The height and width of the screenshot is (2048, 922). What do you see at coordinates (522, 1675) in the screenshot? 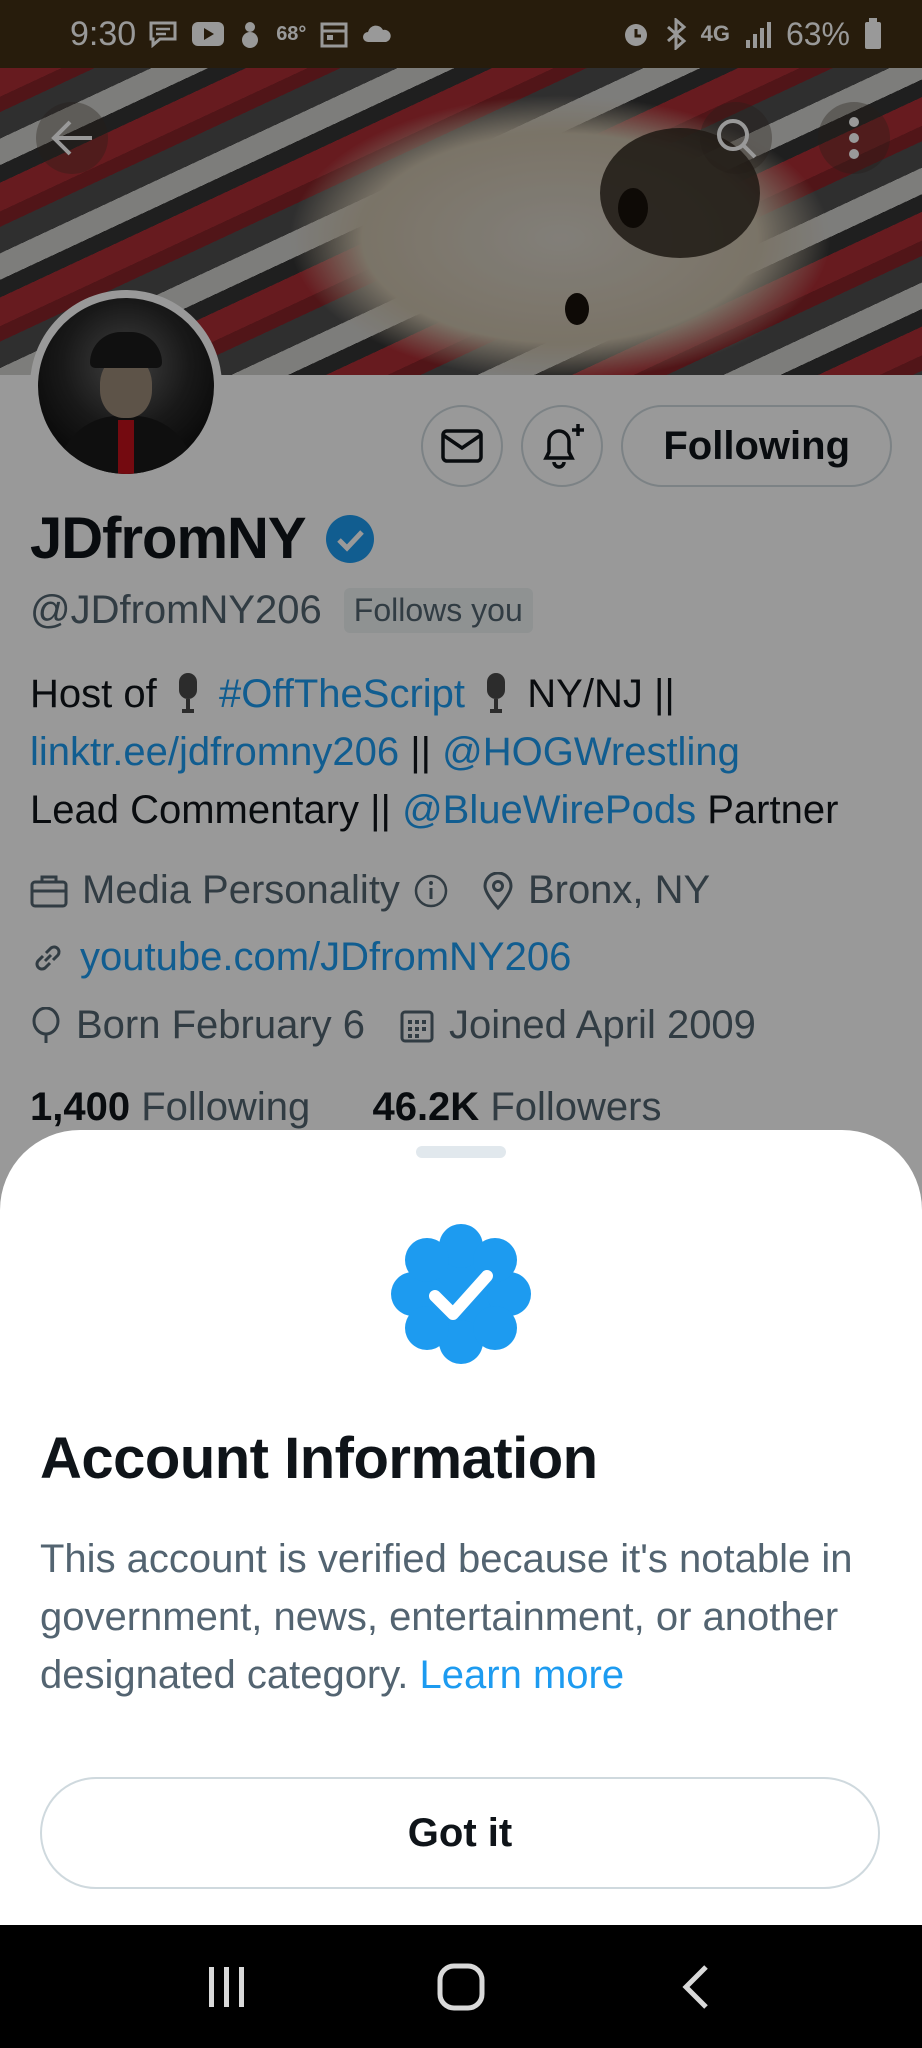
I see `learn-more-link: Learn more` at bounding box center [522, 1675].